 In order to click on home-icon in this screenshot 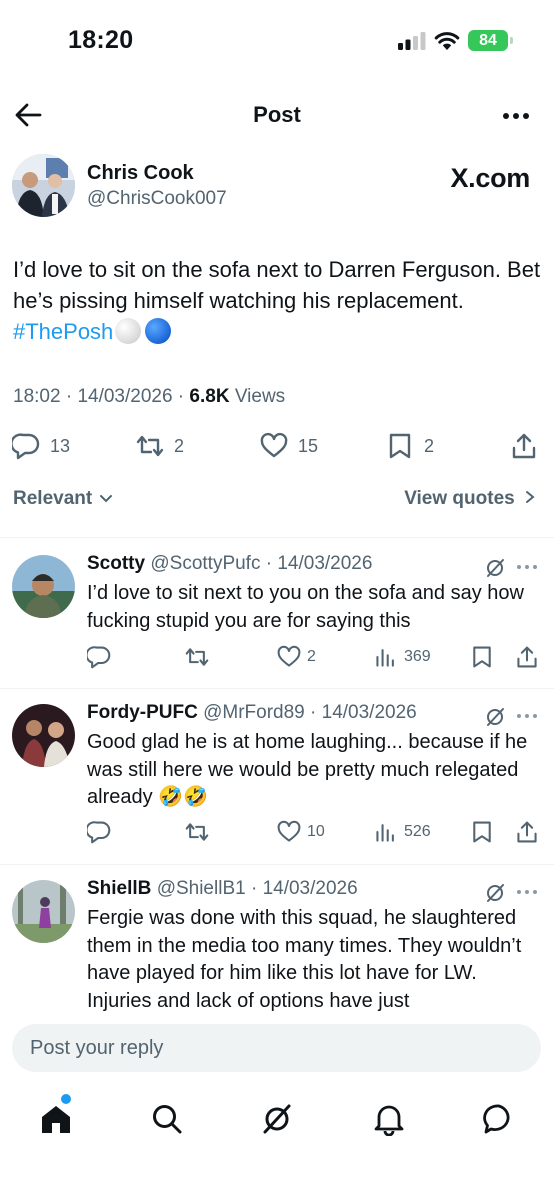, I will do `click(56, 1119)`.